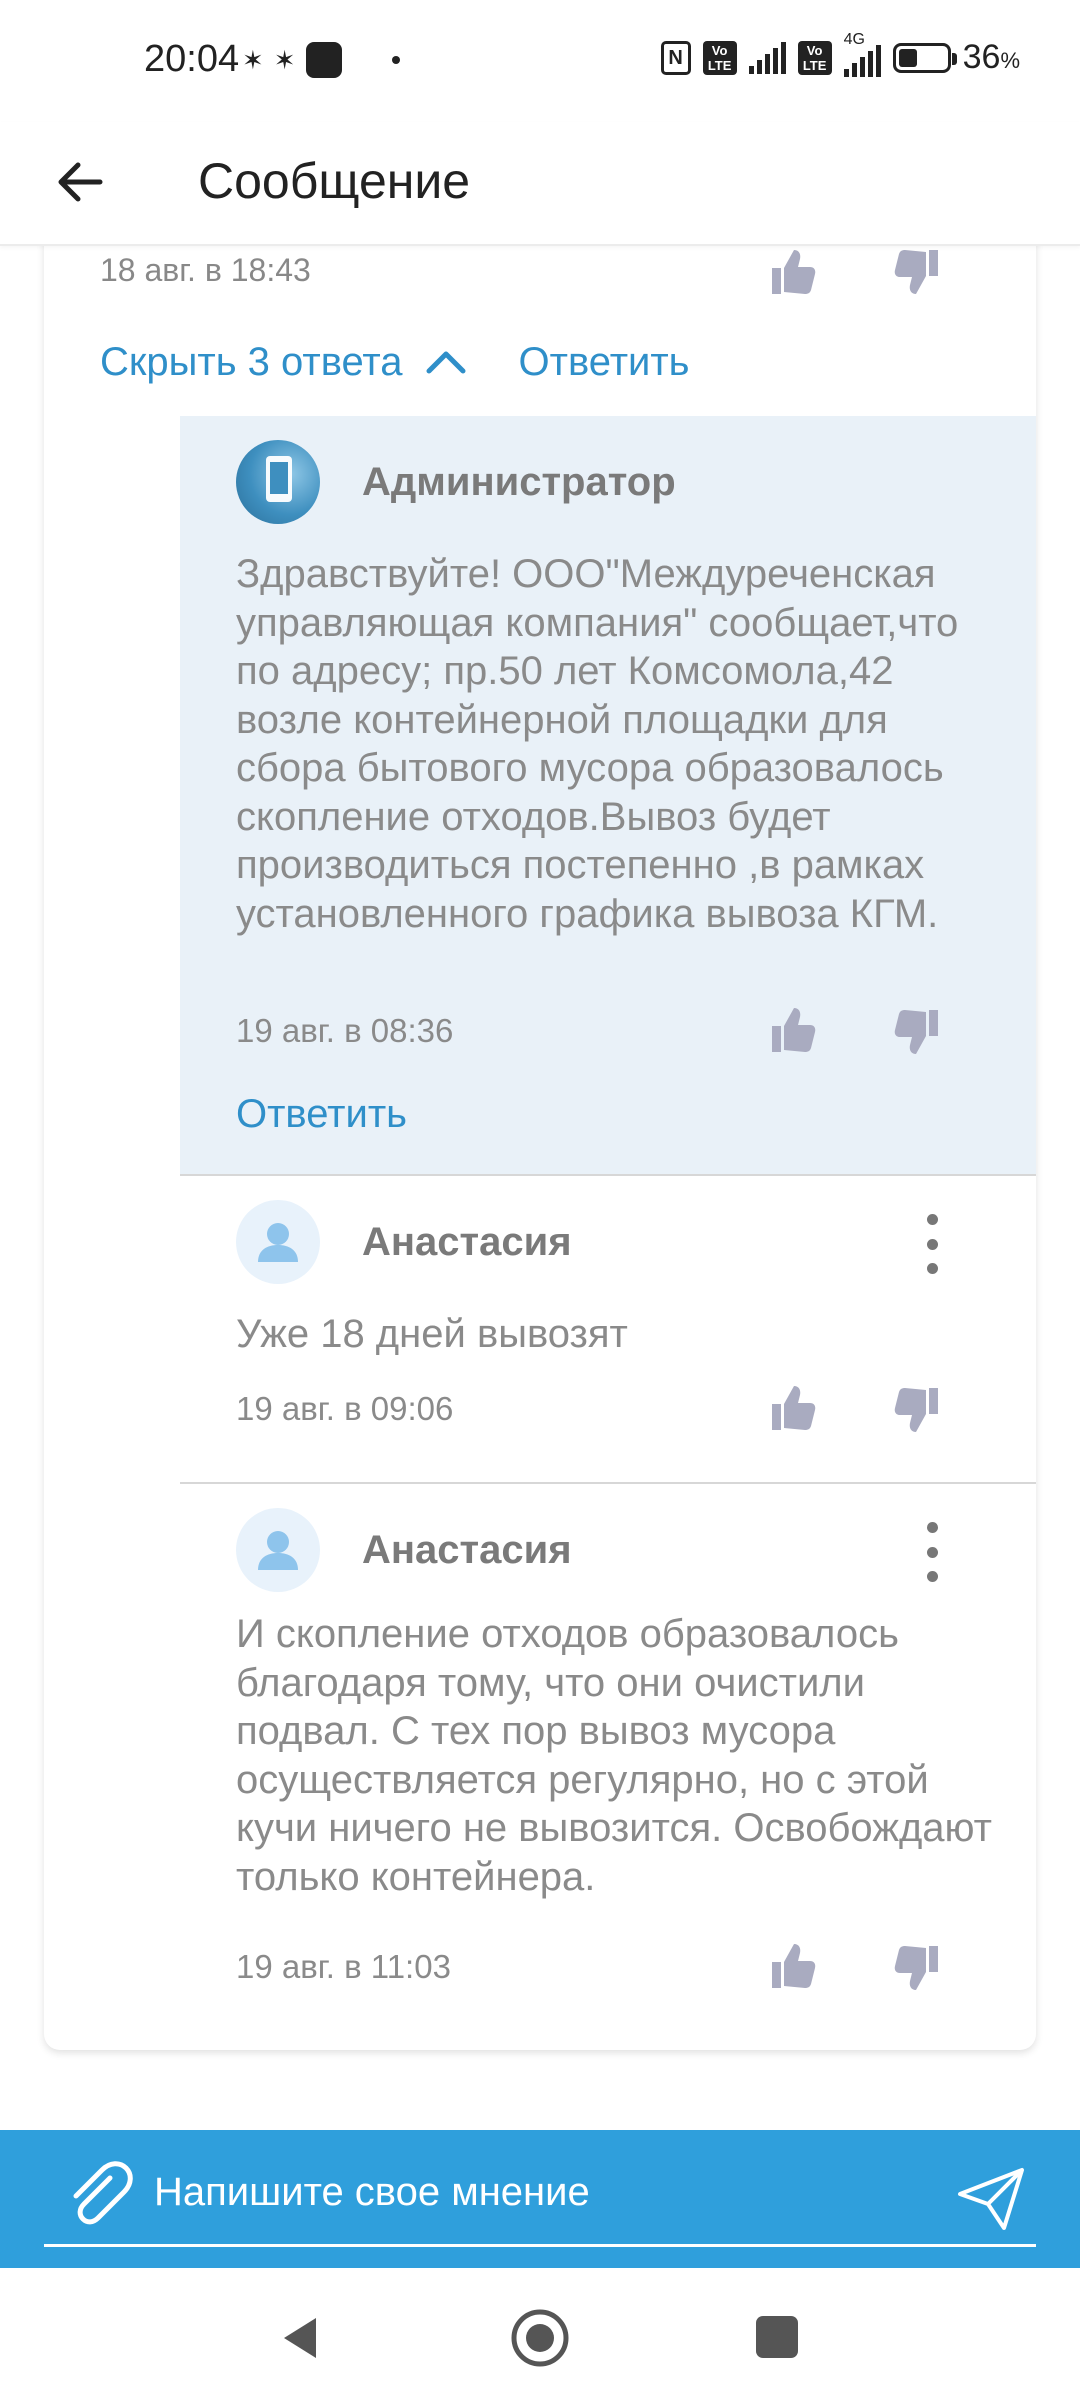  What do you see at coordinates (372, 2192) in the screenshot?
I see `comment-input: Напишите свое мнение` at bounding box center [372, 2192].